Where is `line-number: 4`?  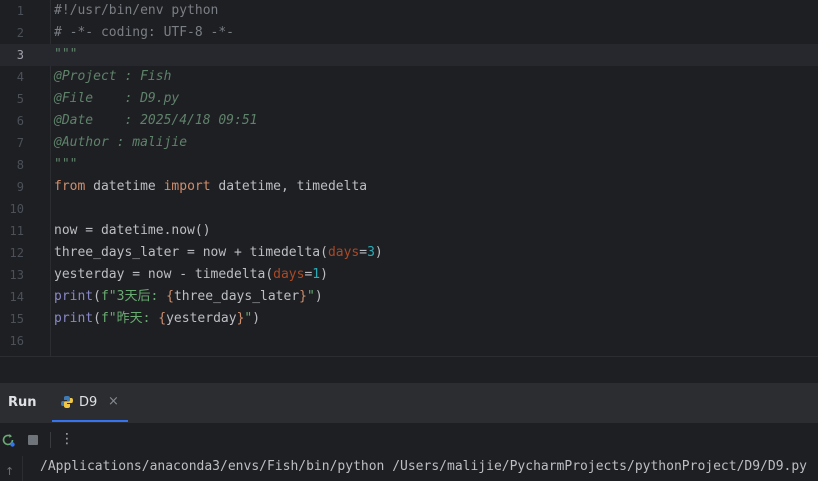
line-number: 4 is located at coordinates (20, 77).